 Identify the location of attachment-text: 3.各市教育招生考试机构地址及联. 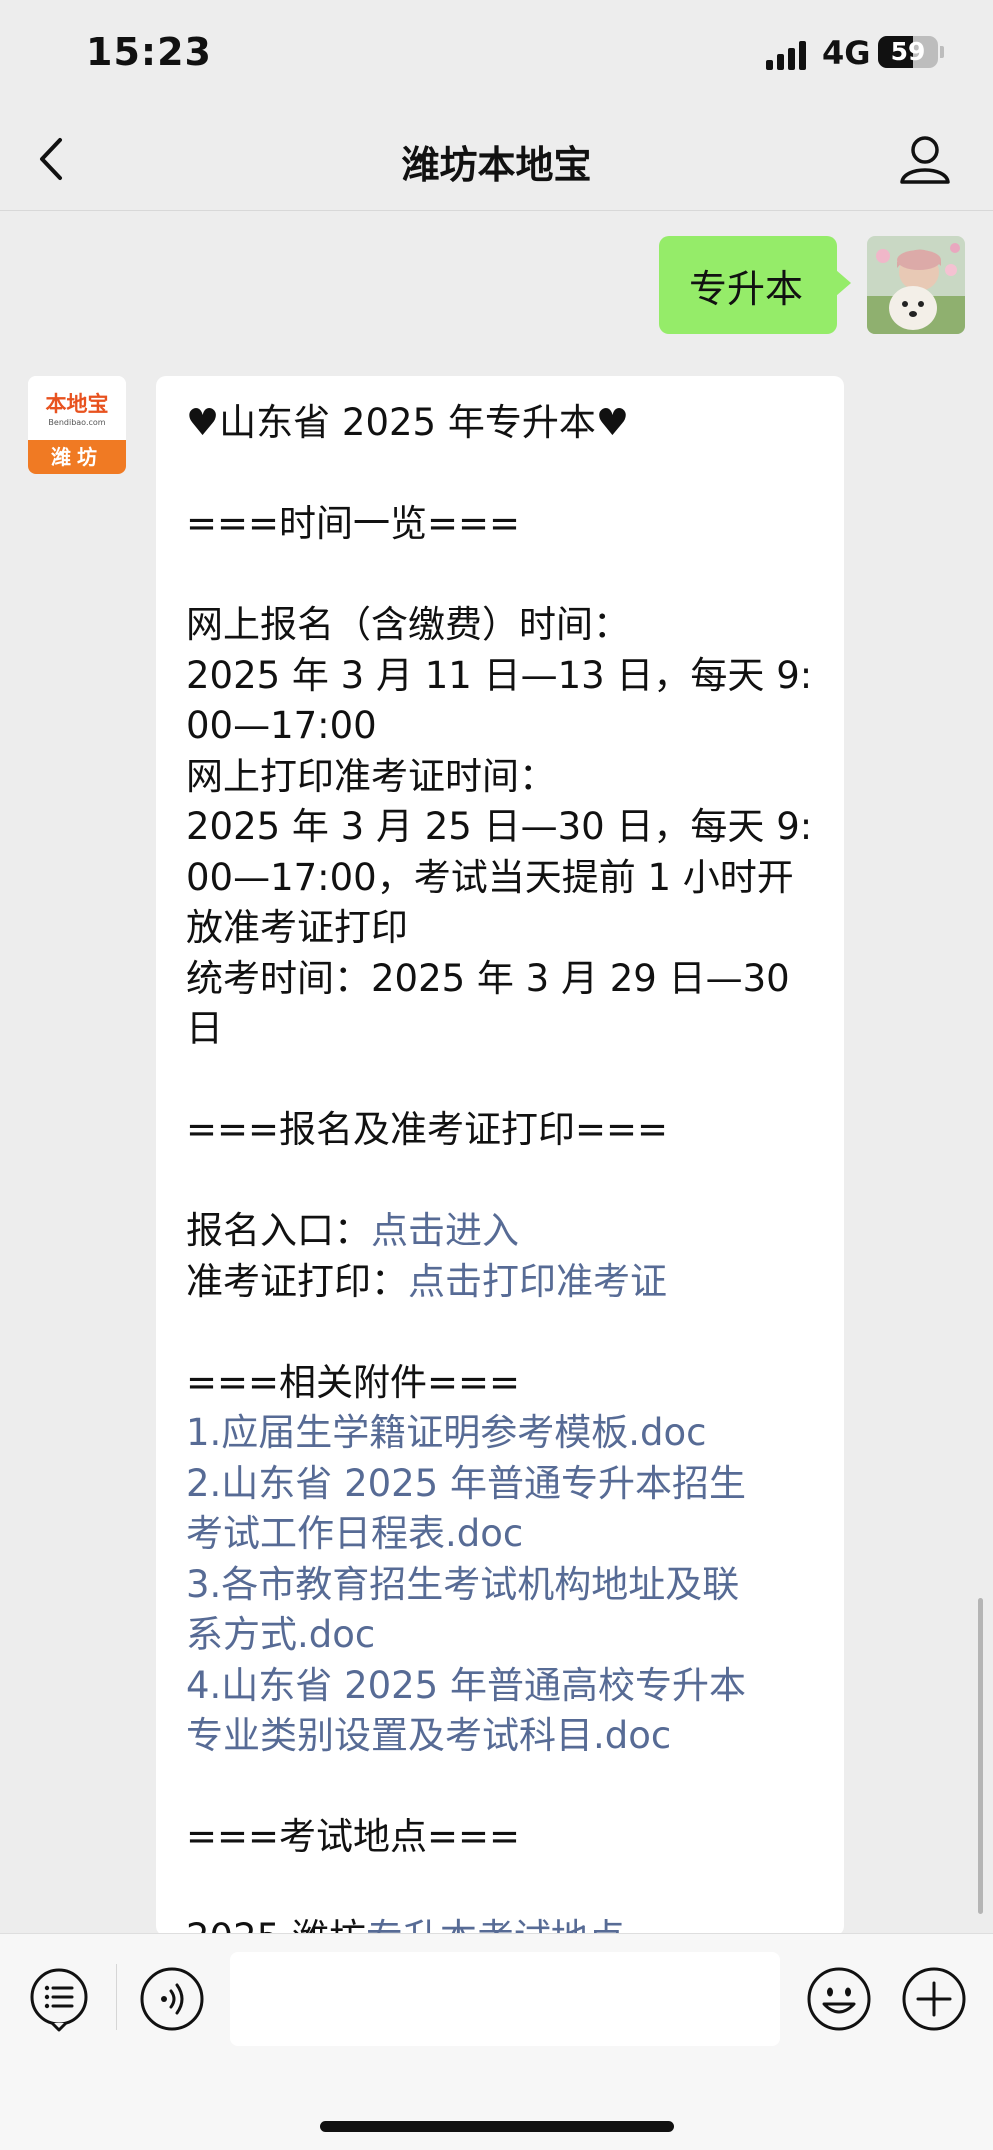
(463, 1584).